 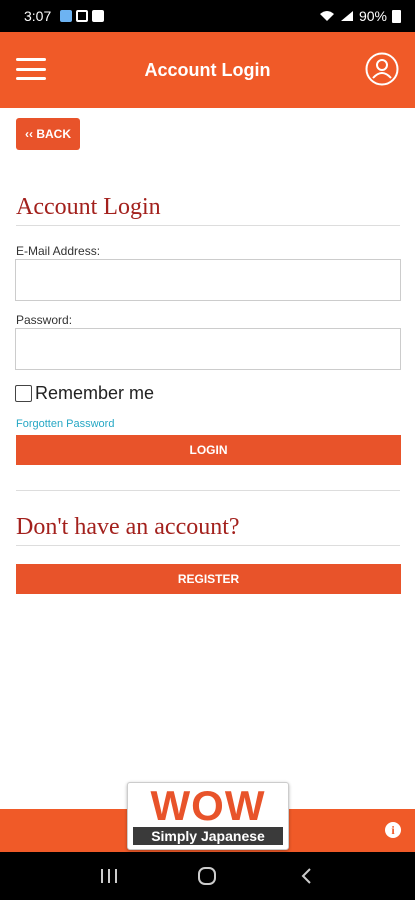 What do you see at coordinates (326, 16) in the screenshot?
I see `wifi-icon` at bounding box center [326, 16].